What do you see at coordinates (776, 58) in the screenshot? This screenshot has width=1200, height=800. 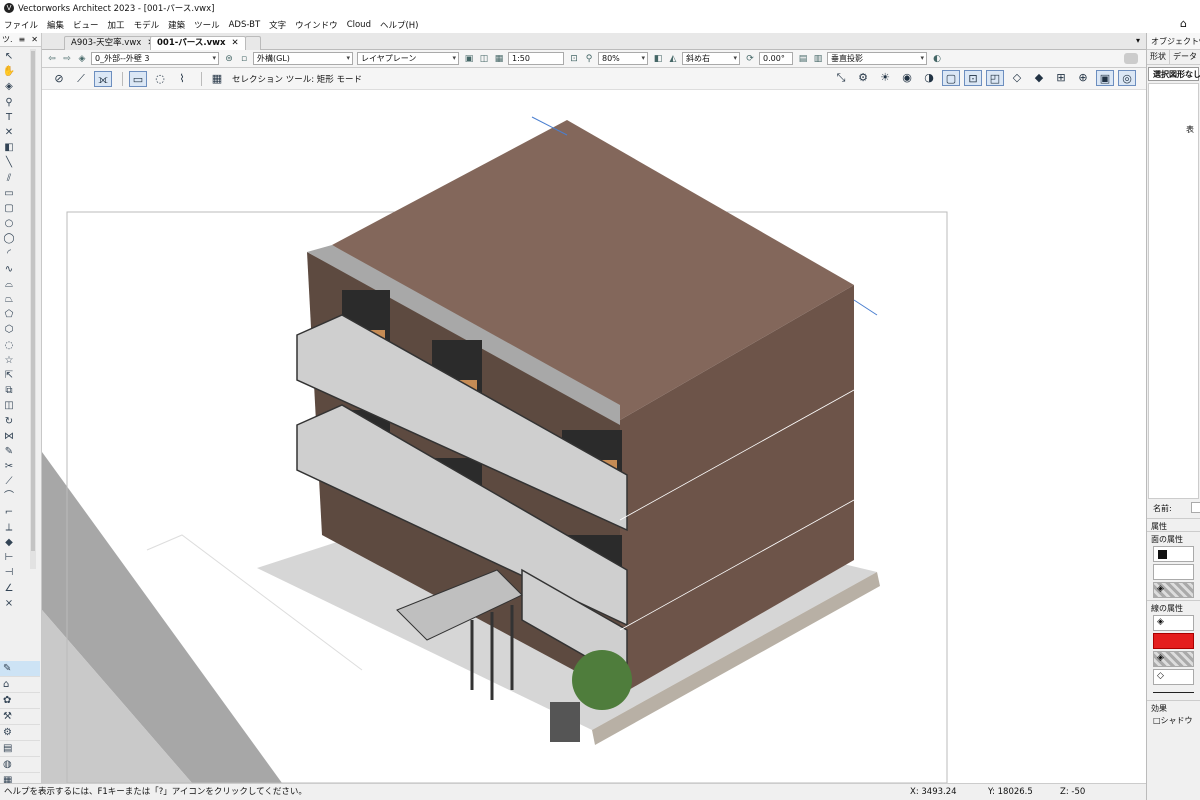 I see `angle-field: 0.00°` at bounding box center [776, 58].